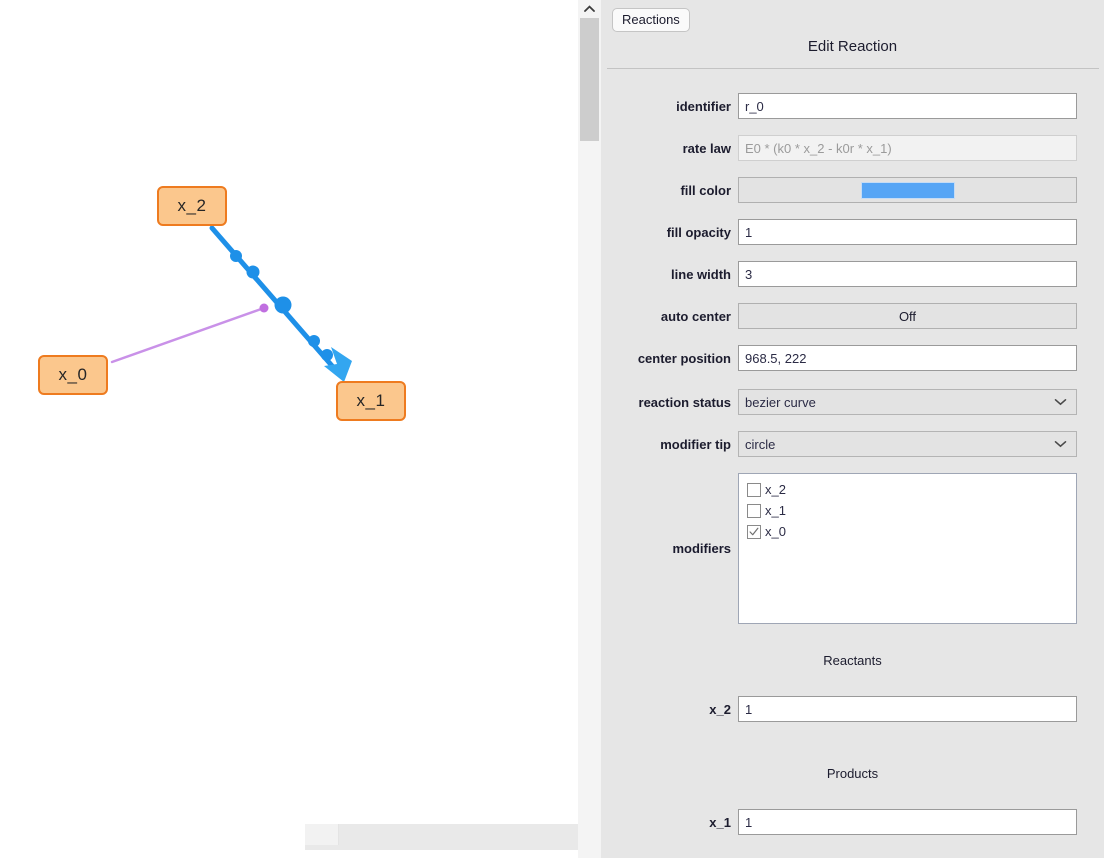  What do you see at coordinates (907, 232) in the screenshot?
I see `fill-opacity-input: 1` at bounding box center [907, 232].